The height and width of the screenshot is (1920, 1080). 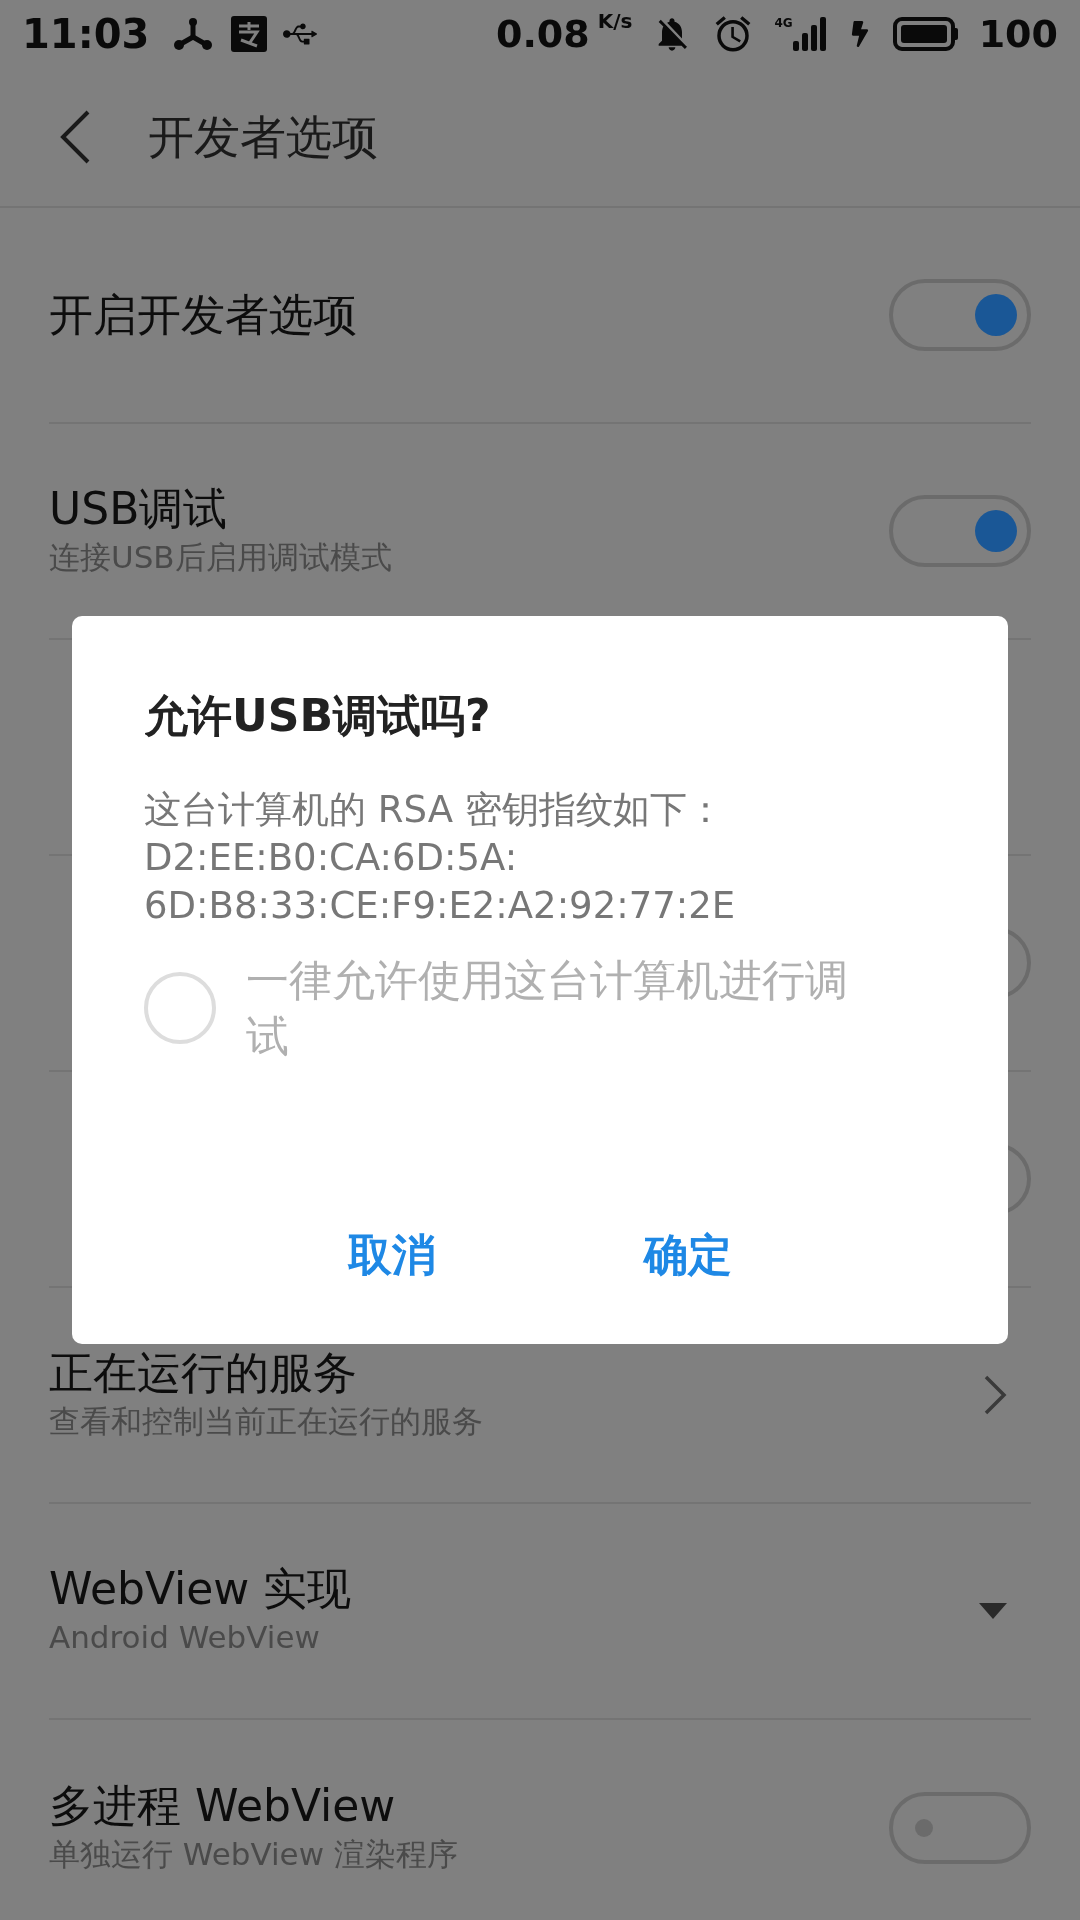 What do you see at coordinates (75, 137) in the screenshot?
I see `back-icon` at bounding box center [75, 137].